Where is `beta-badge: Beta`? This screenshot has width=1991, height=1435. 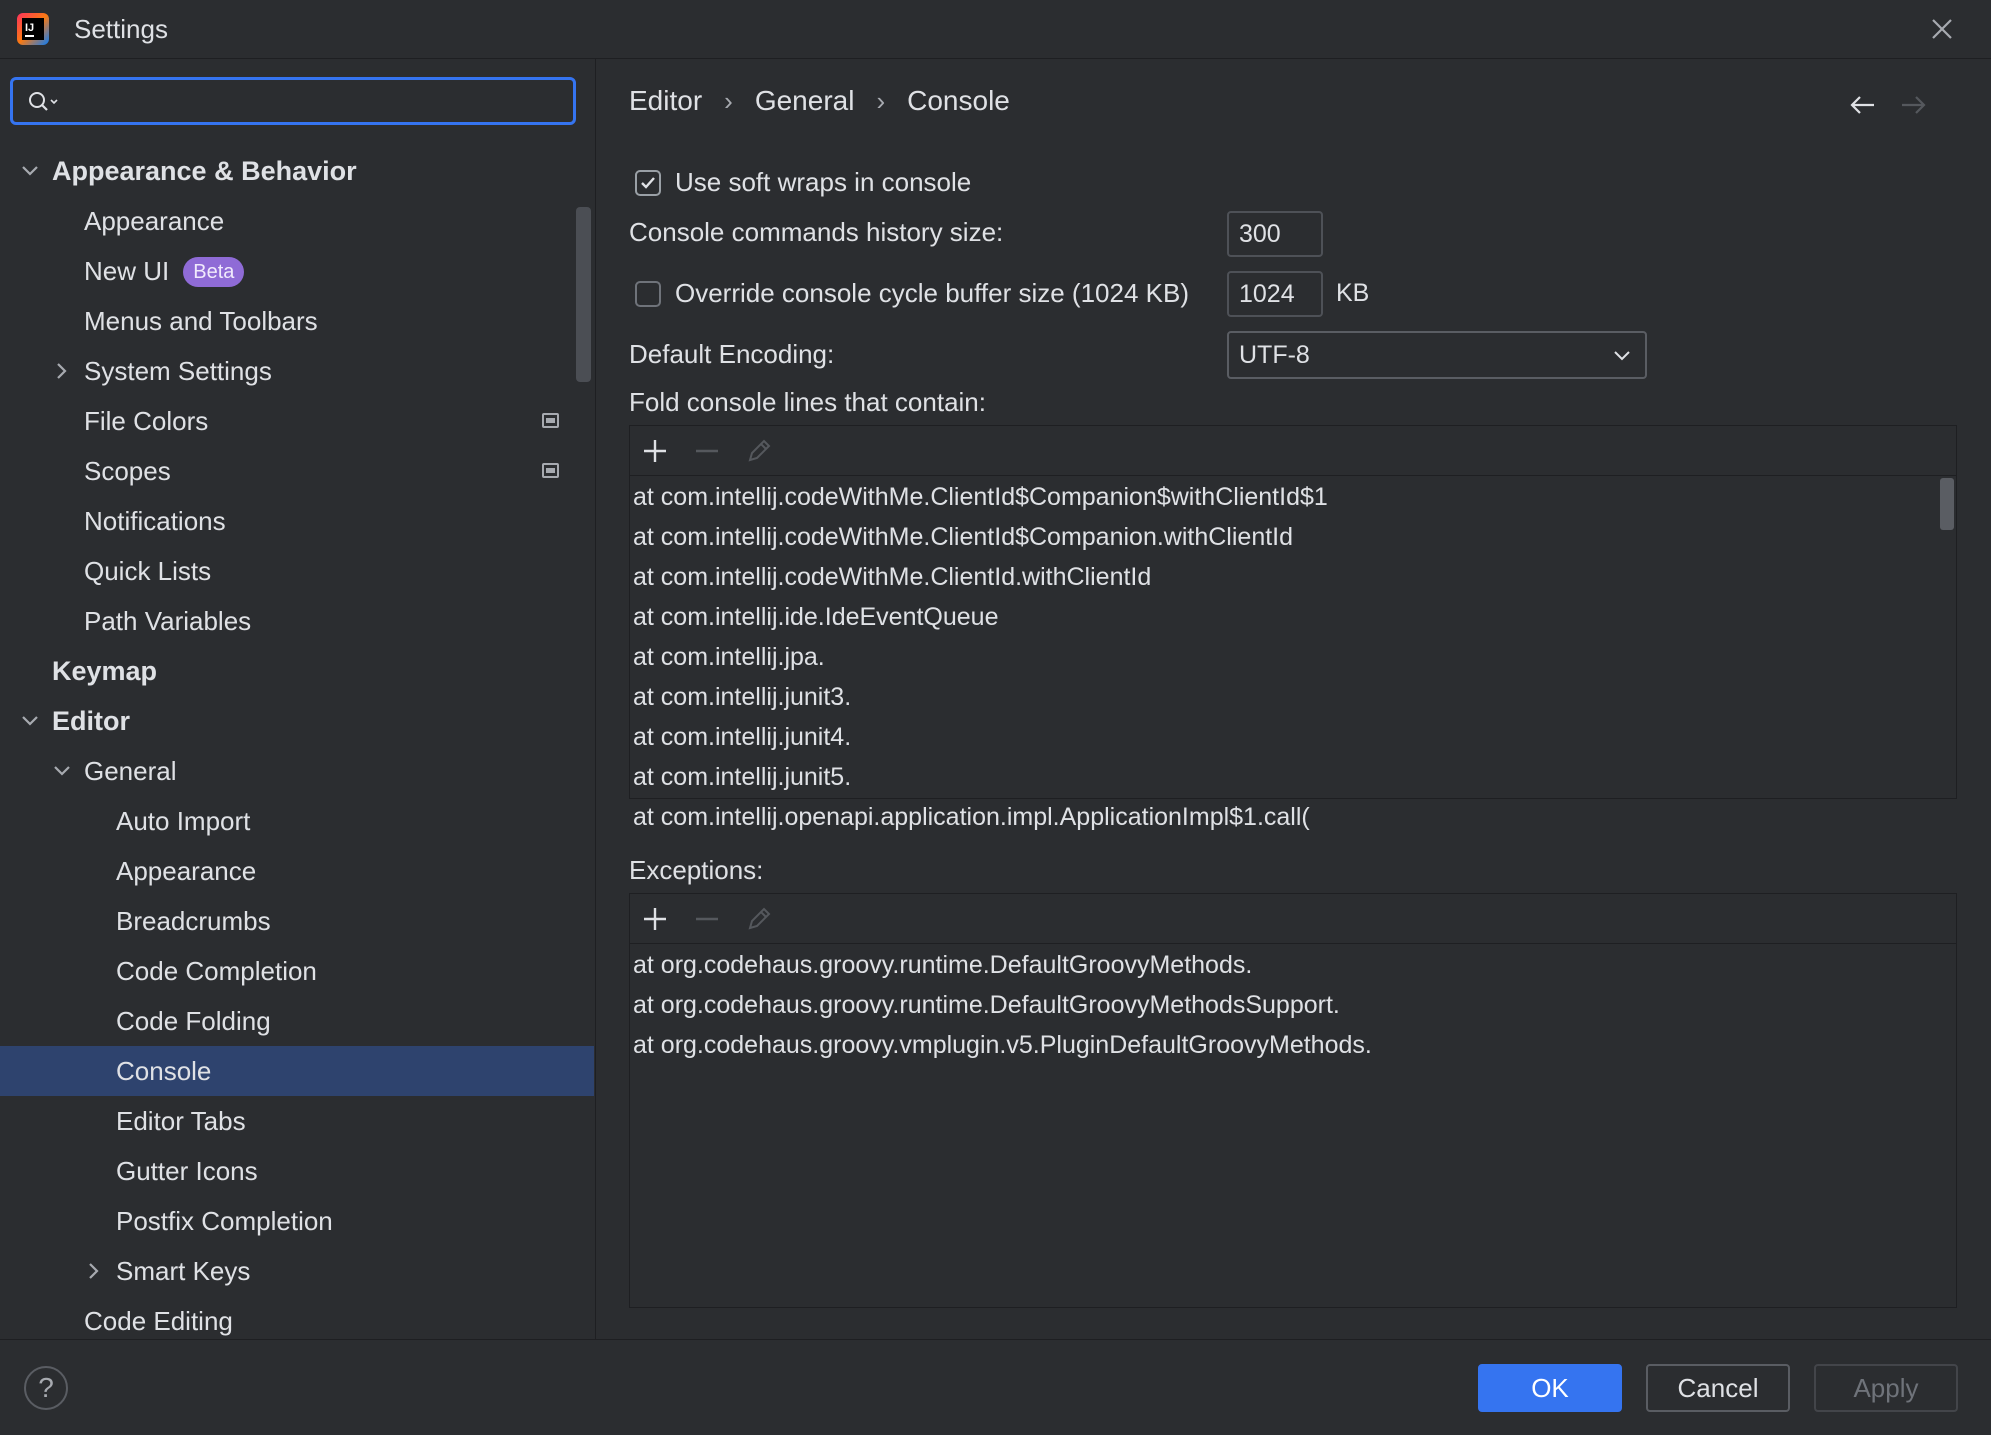 beta-badge: Beta is located at coordinates (214, 272).